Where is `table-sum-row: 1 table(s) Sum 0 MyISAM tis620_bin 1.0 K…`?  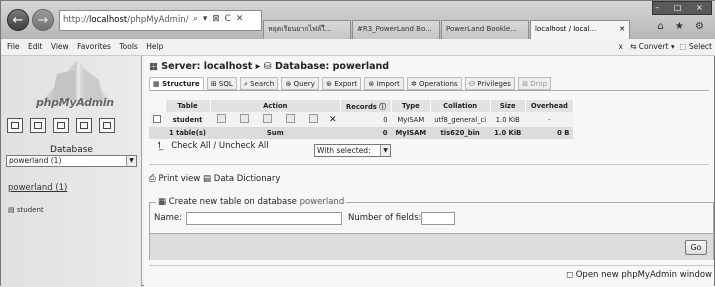 table-sum-row: 1 table(s) Sum 0 MyISAM tis620_bin 1.0 K… is located at coordinates (361, 133).